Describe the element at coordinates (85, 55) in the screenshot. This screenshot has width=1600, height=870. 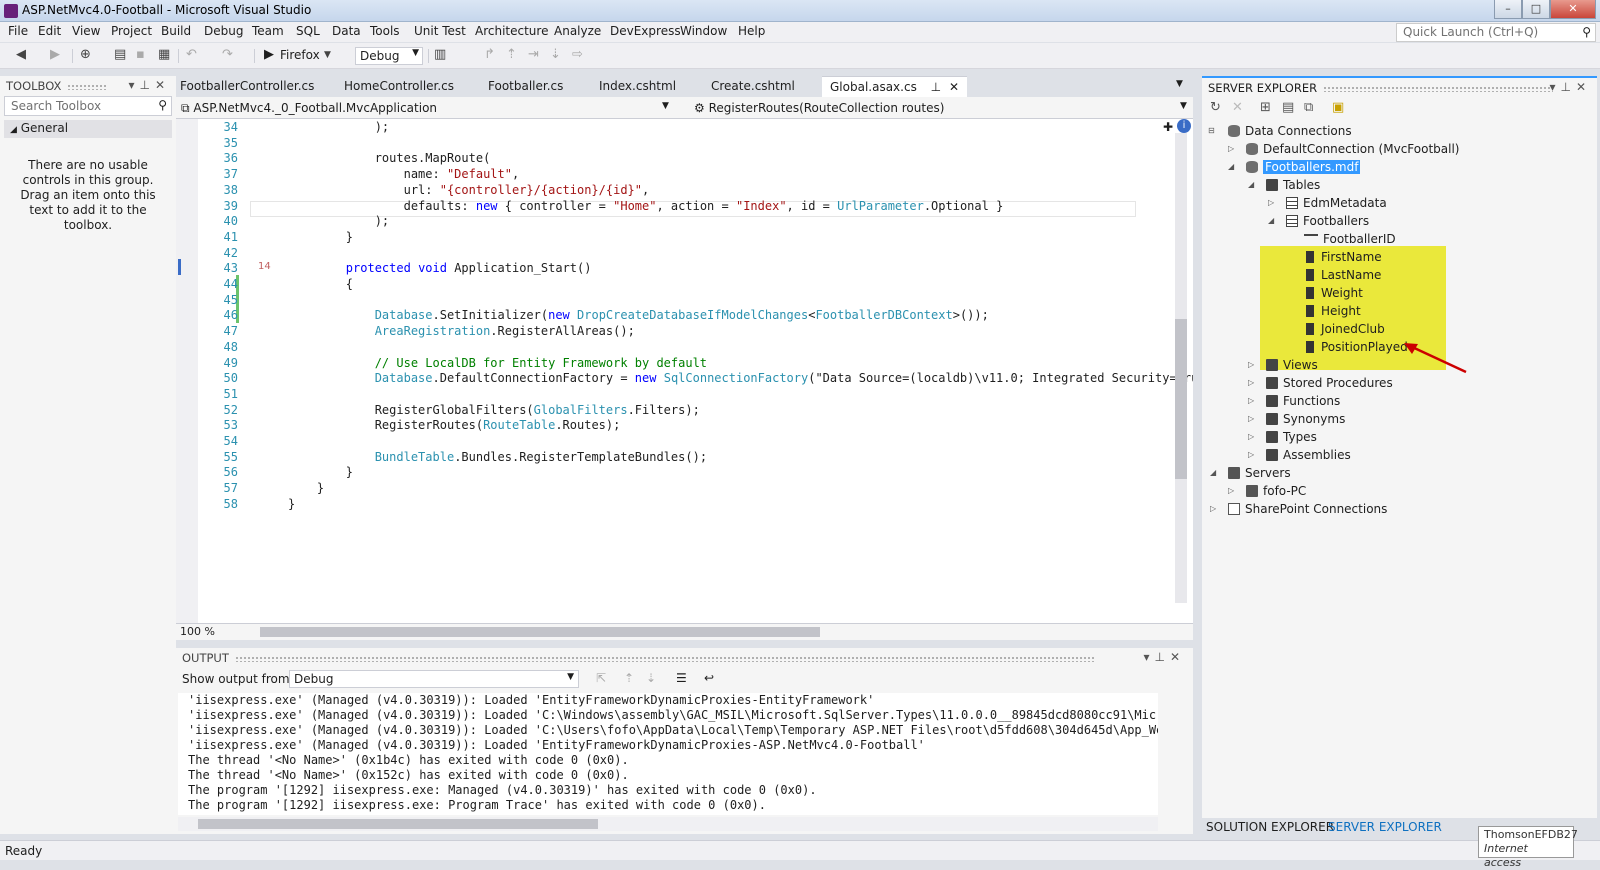
I see `new-project-icon: ⊕` at that location.